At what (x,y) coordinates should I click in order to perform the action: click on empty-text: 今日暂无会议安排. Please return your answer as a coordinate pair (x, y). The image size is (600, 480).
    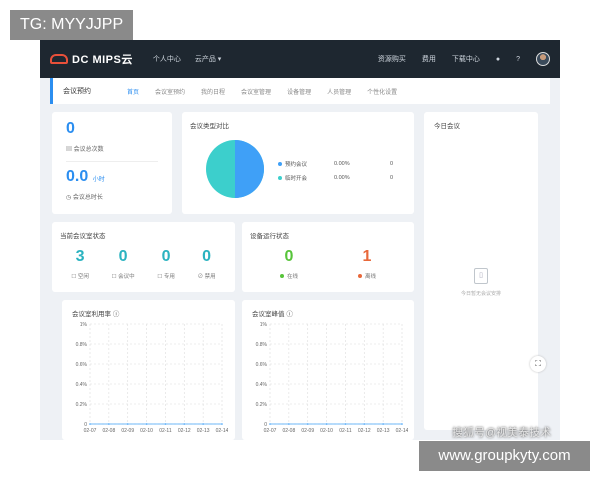
    Looking at the image, I should click on (480, 294).